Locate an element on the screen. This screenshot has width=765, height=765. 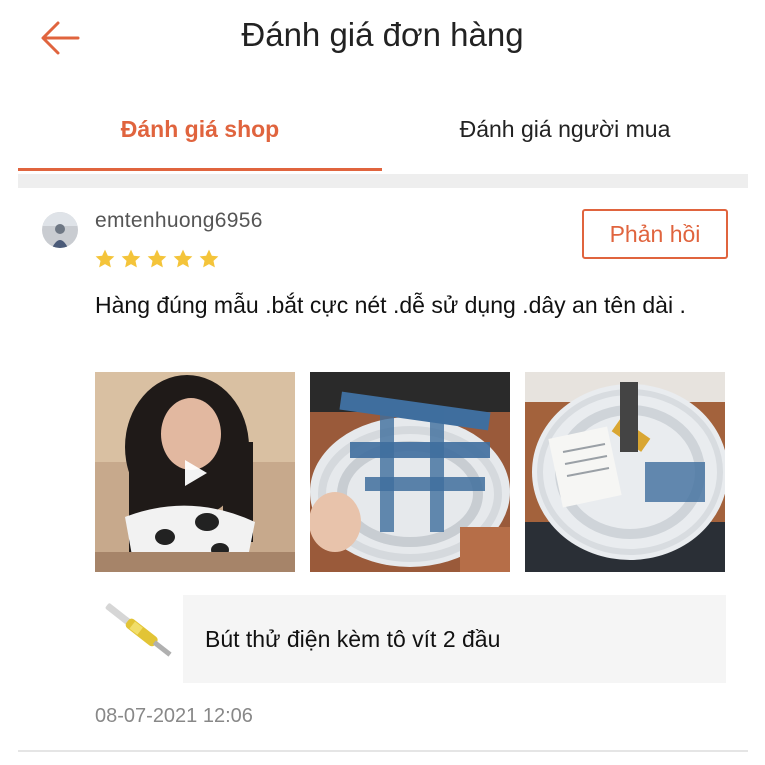
tab-buyer-review: Đánh giá người mua is located at coordinates (565, 132).